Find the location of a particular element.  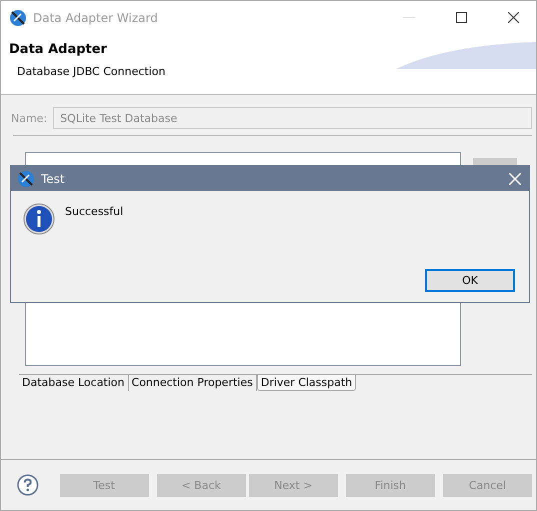

page-title: Data Adapter is located at coordinates (58, 49).